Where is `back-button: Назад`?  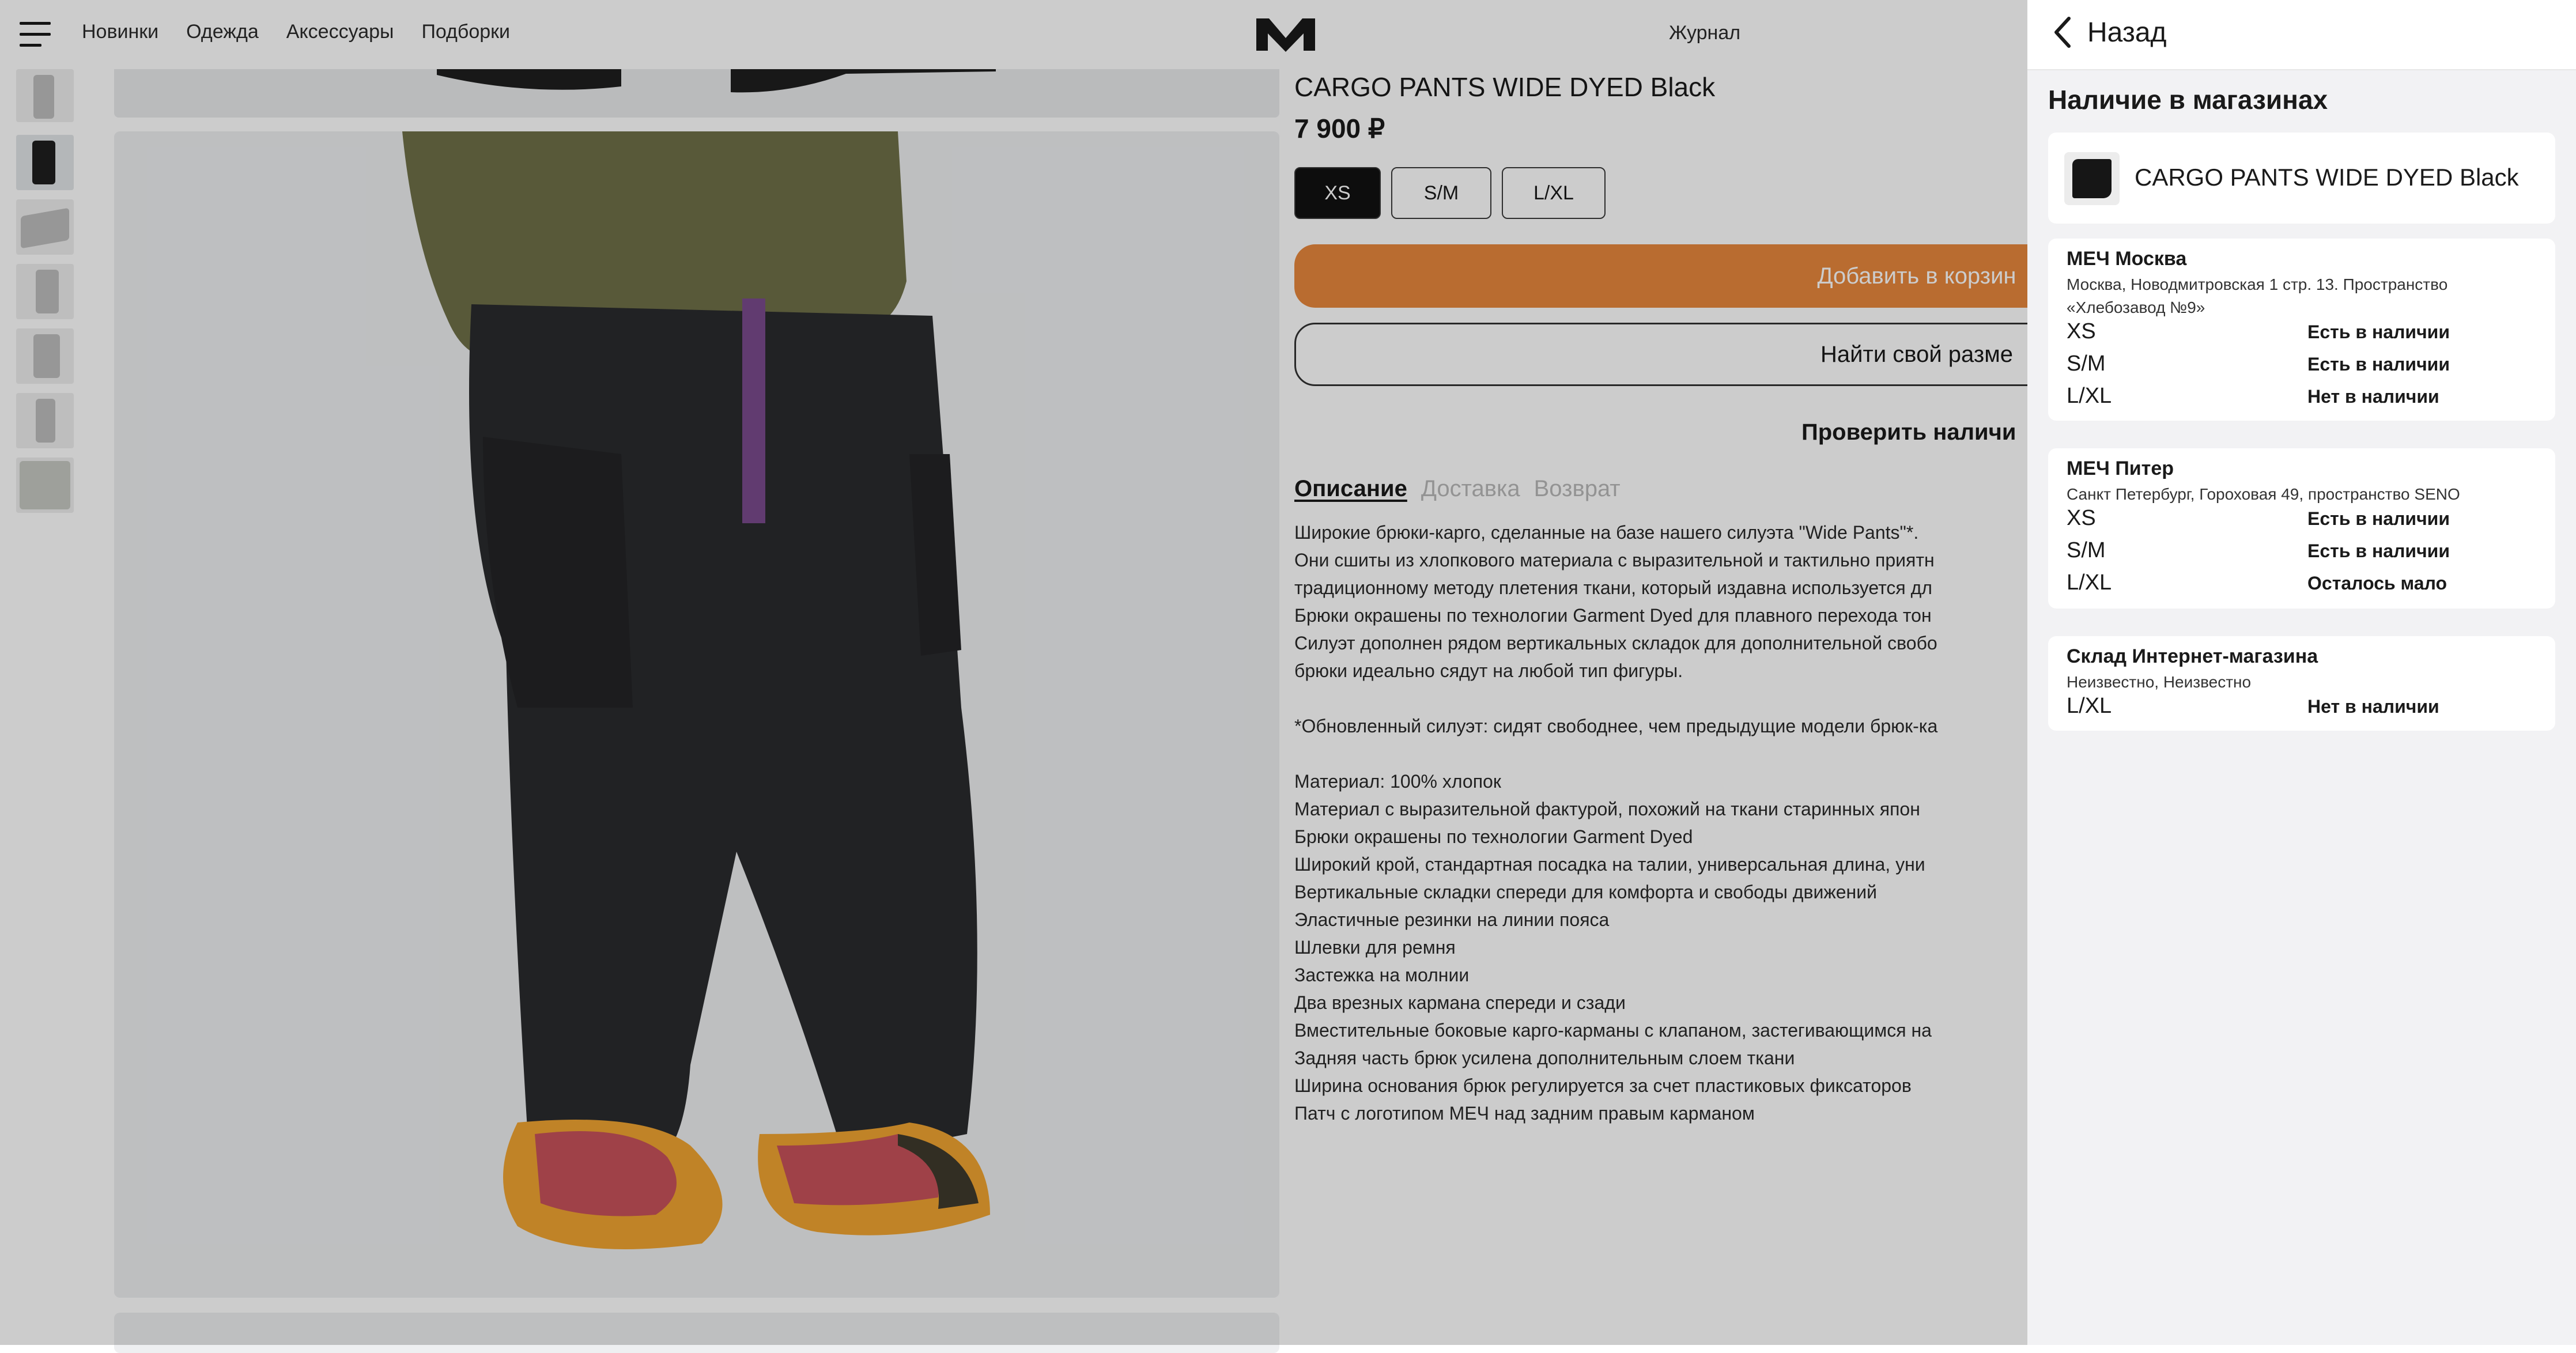 back-button: Назад is located at coordinates (2109, 32).